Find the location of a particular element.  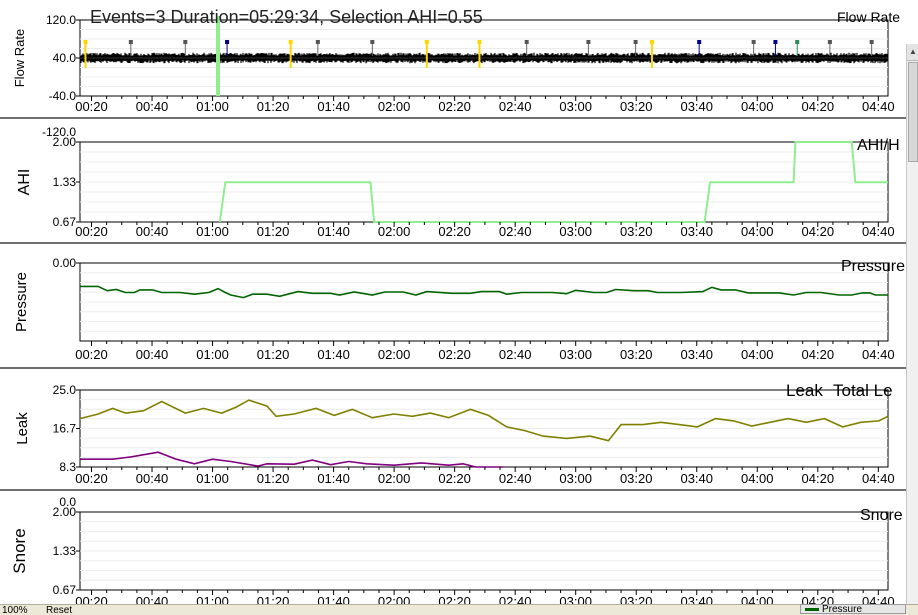

leak-axis-label: Leak is located at coordinates (22, 428).